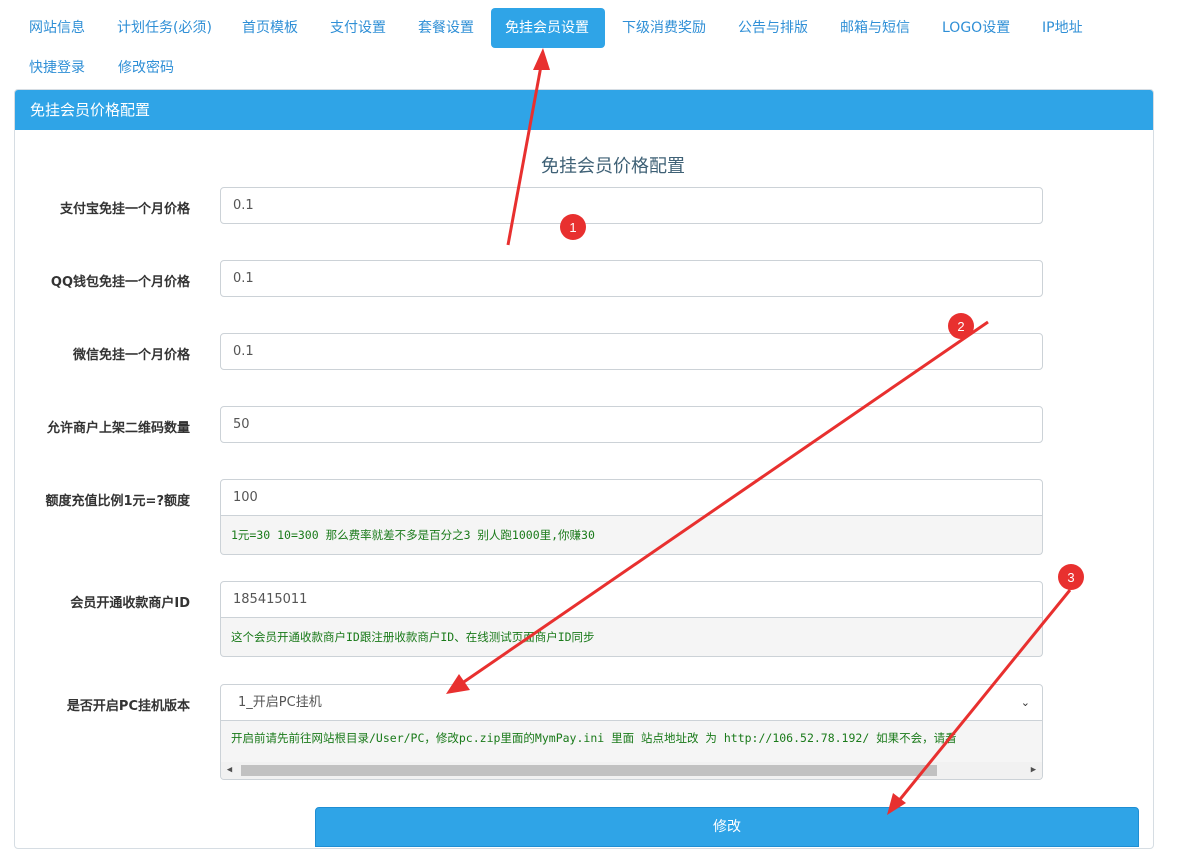  I want to click on form-title: 免挂会员价格配置, so click(584, 165).